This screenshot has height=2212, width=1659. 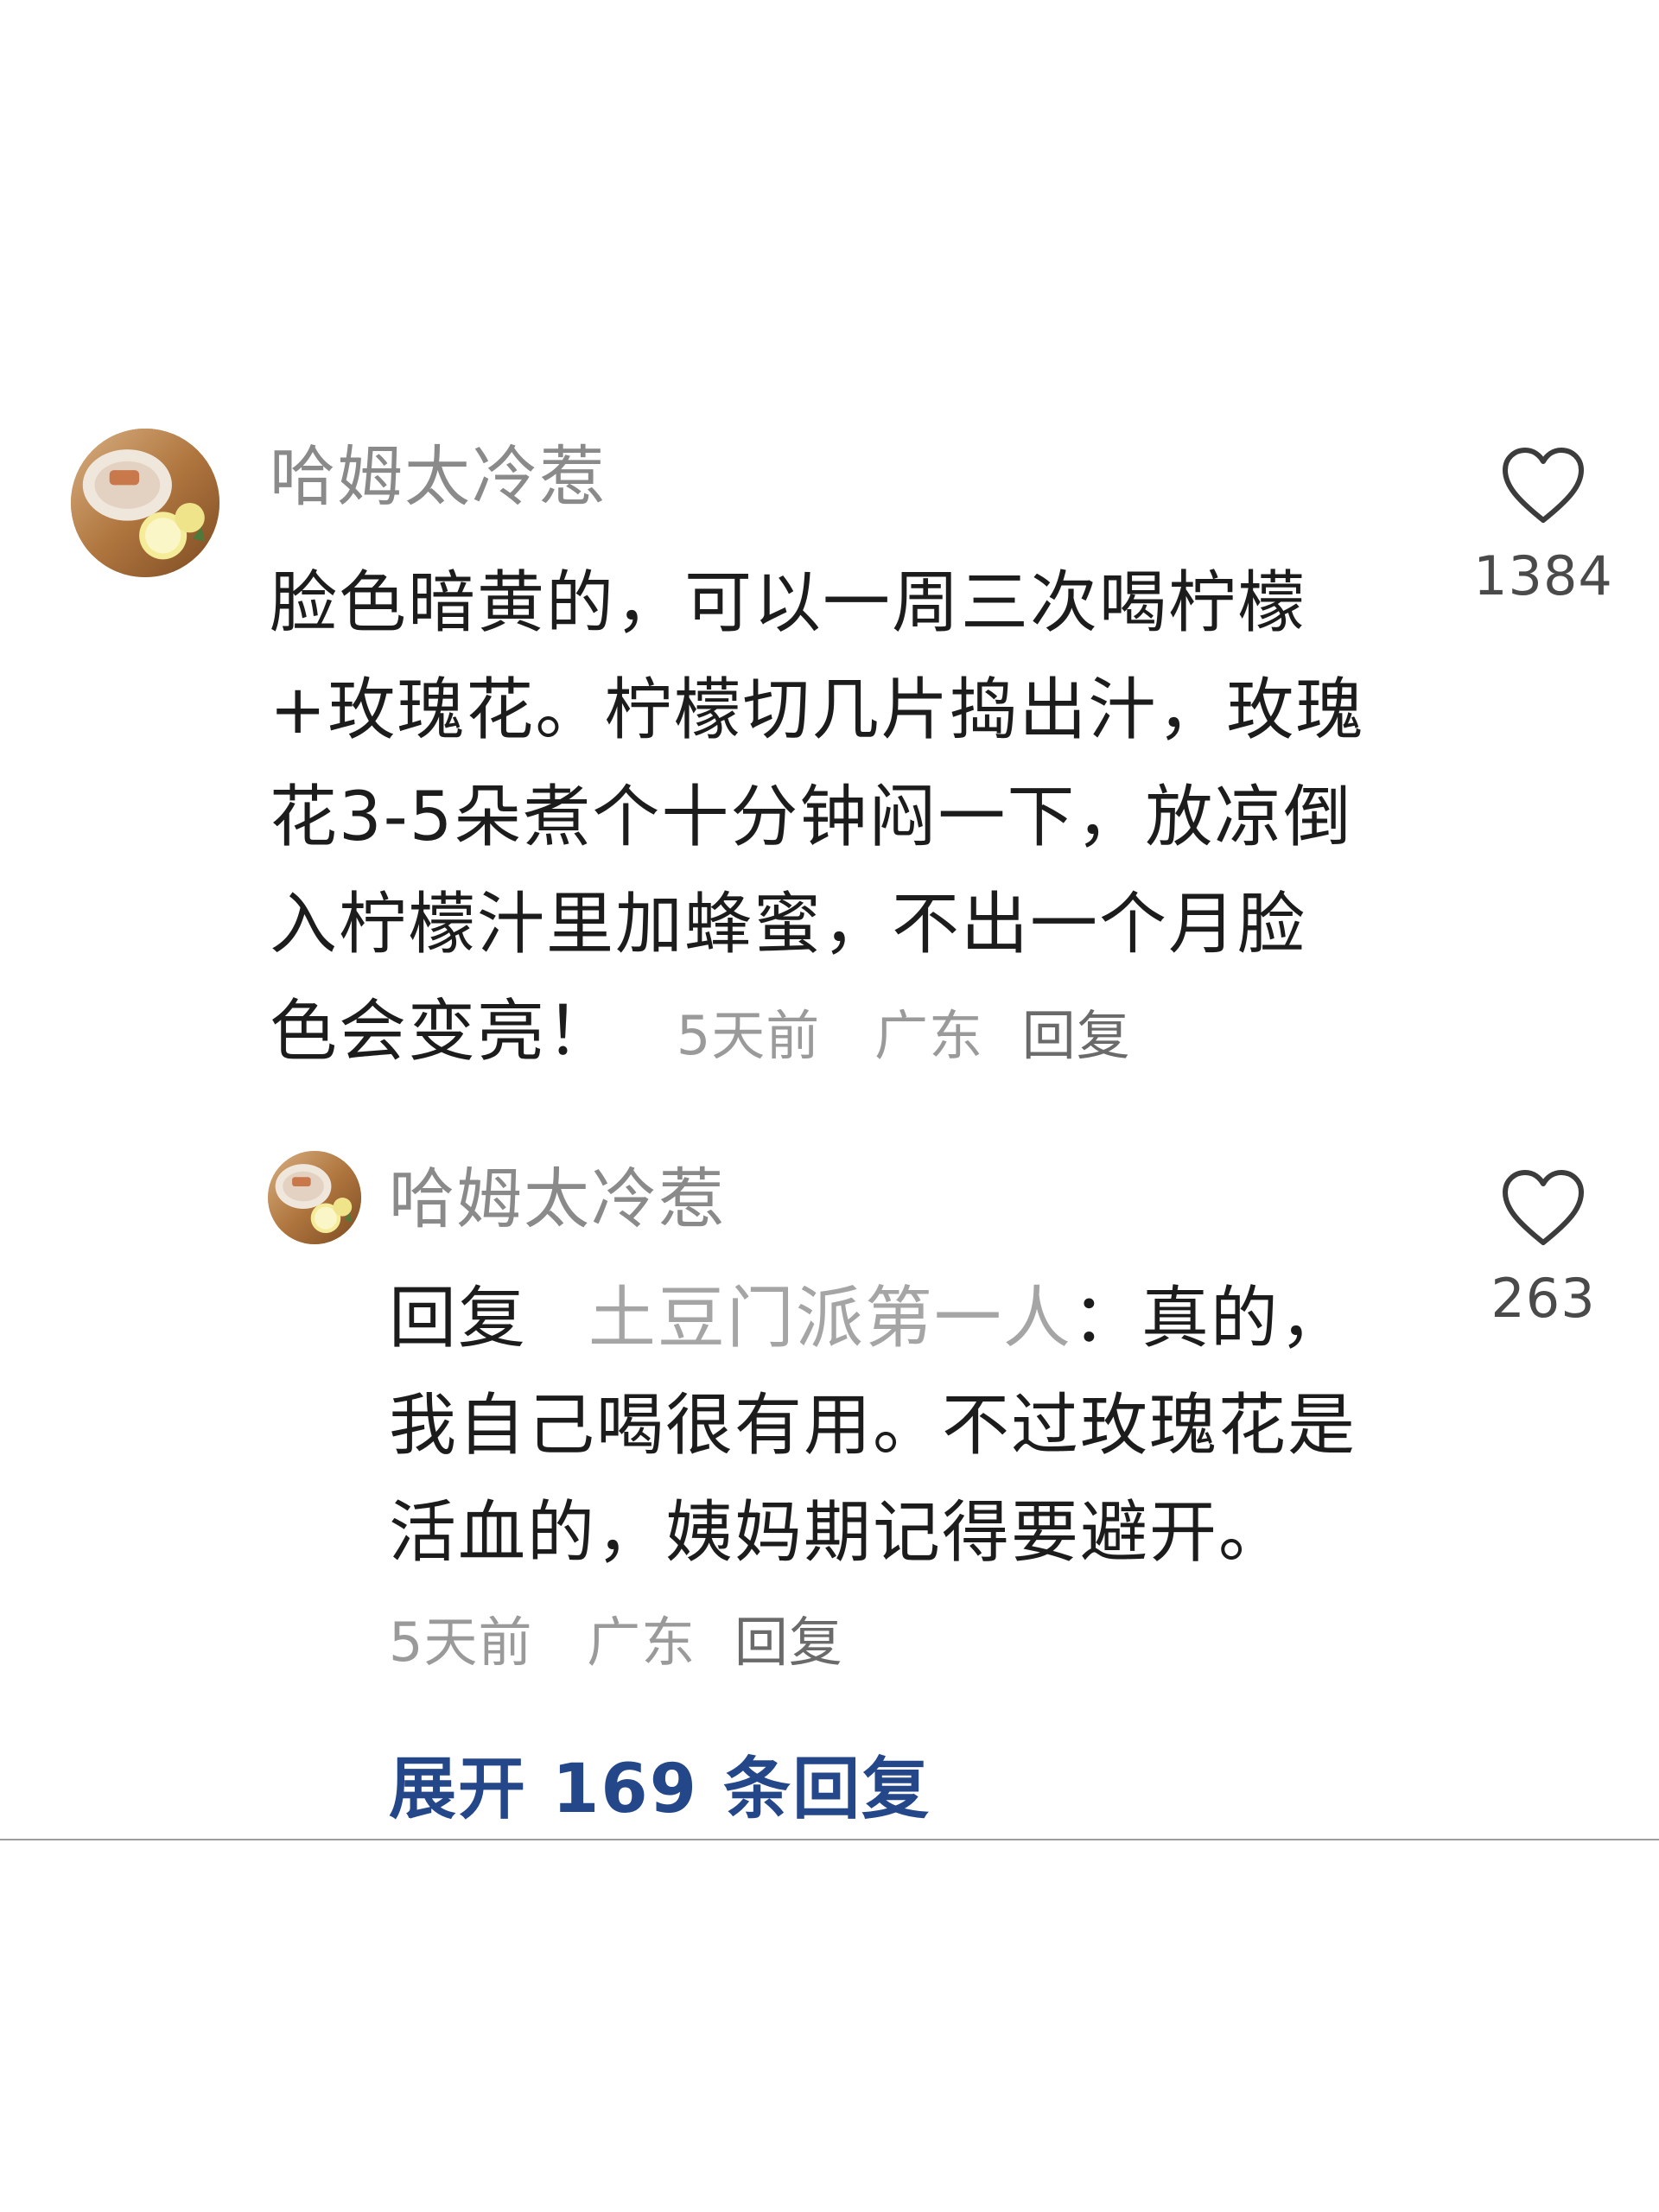 I want to click on divider, so click(x=829, y=1839).